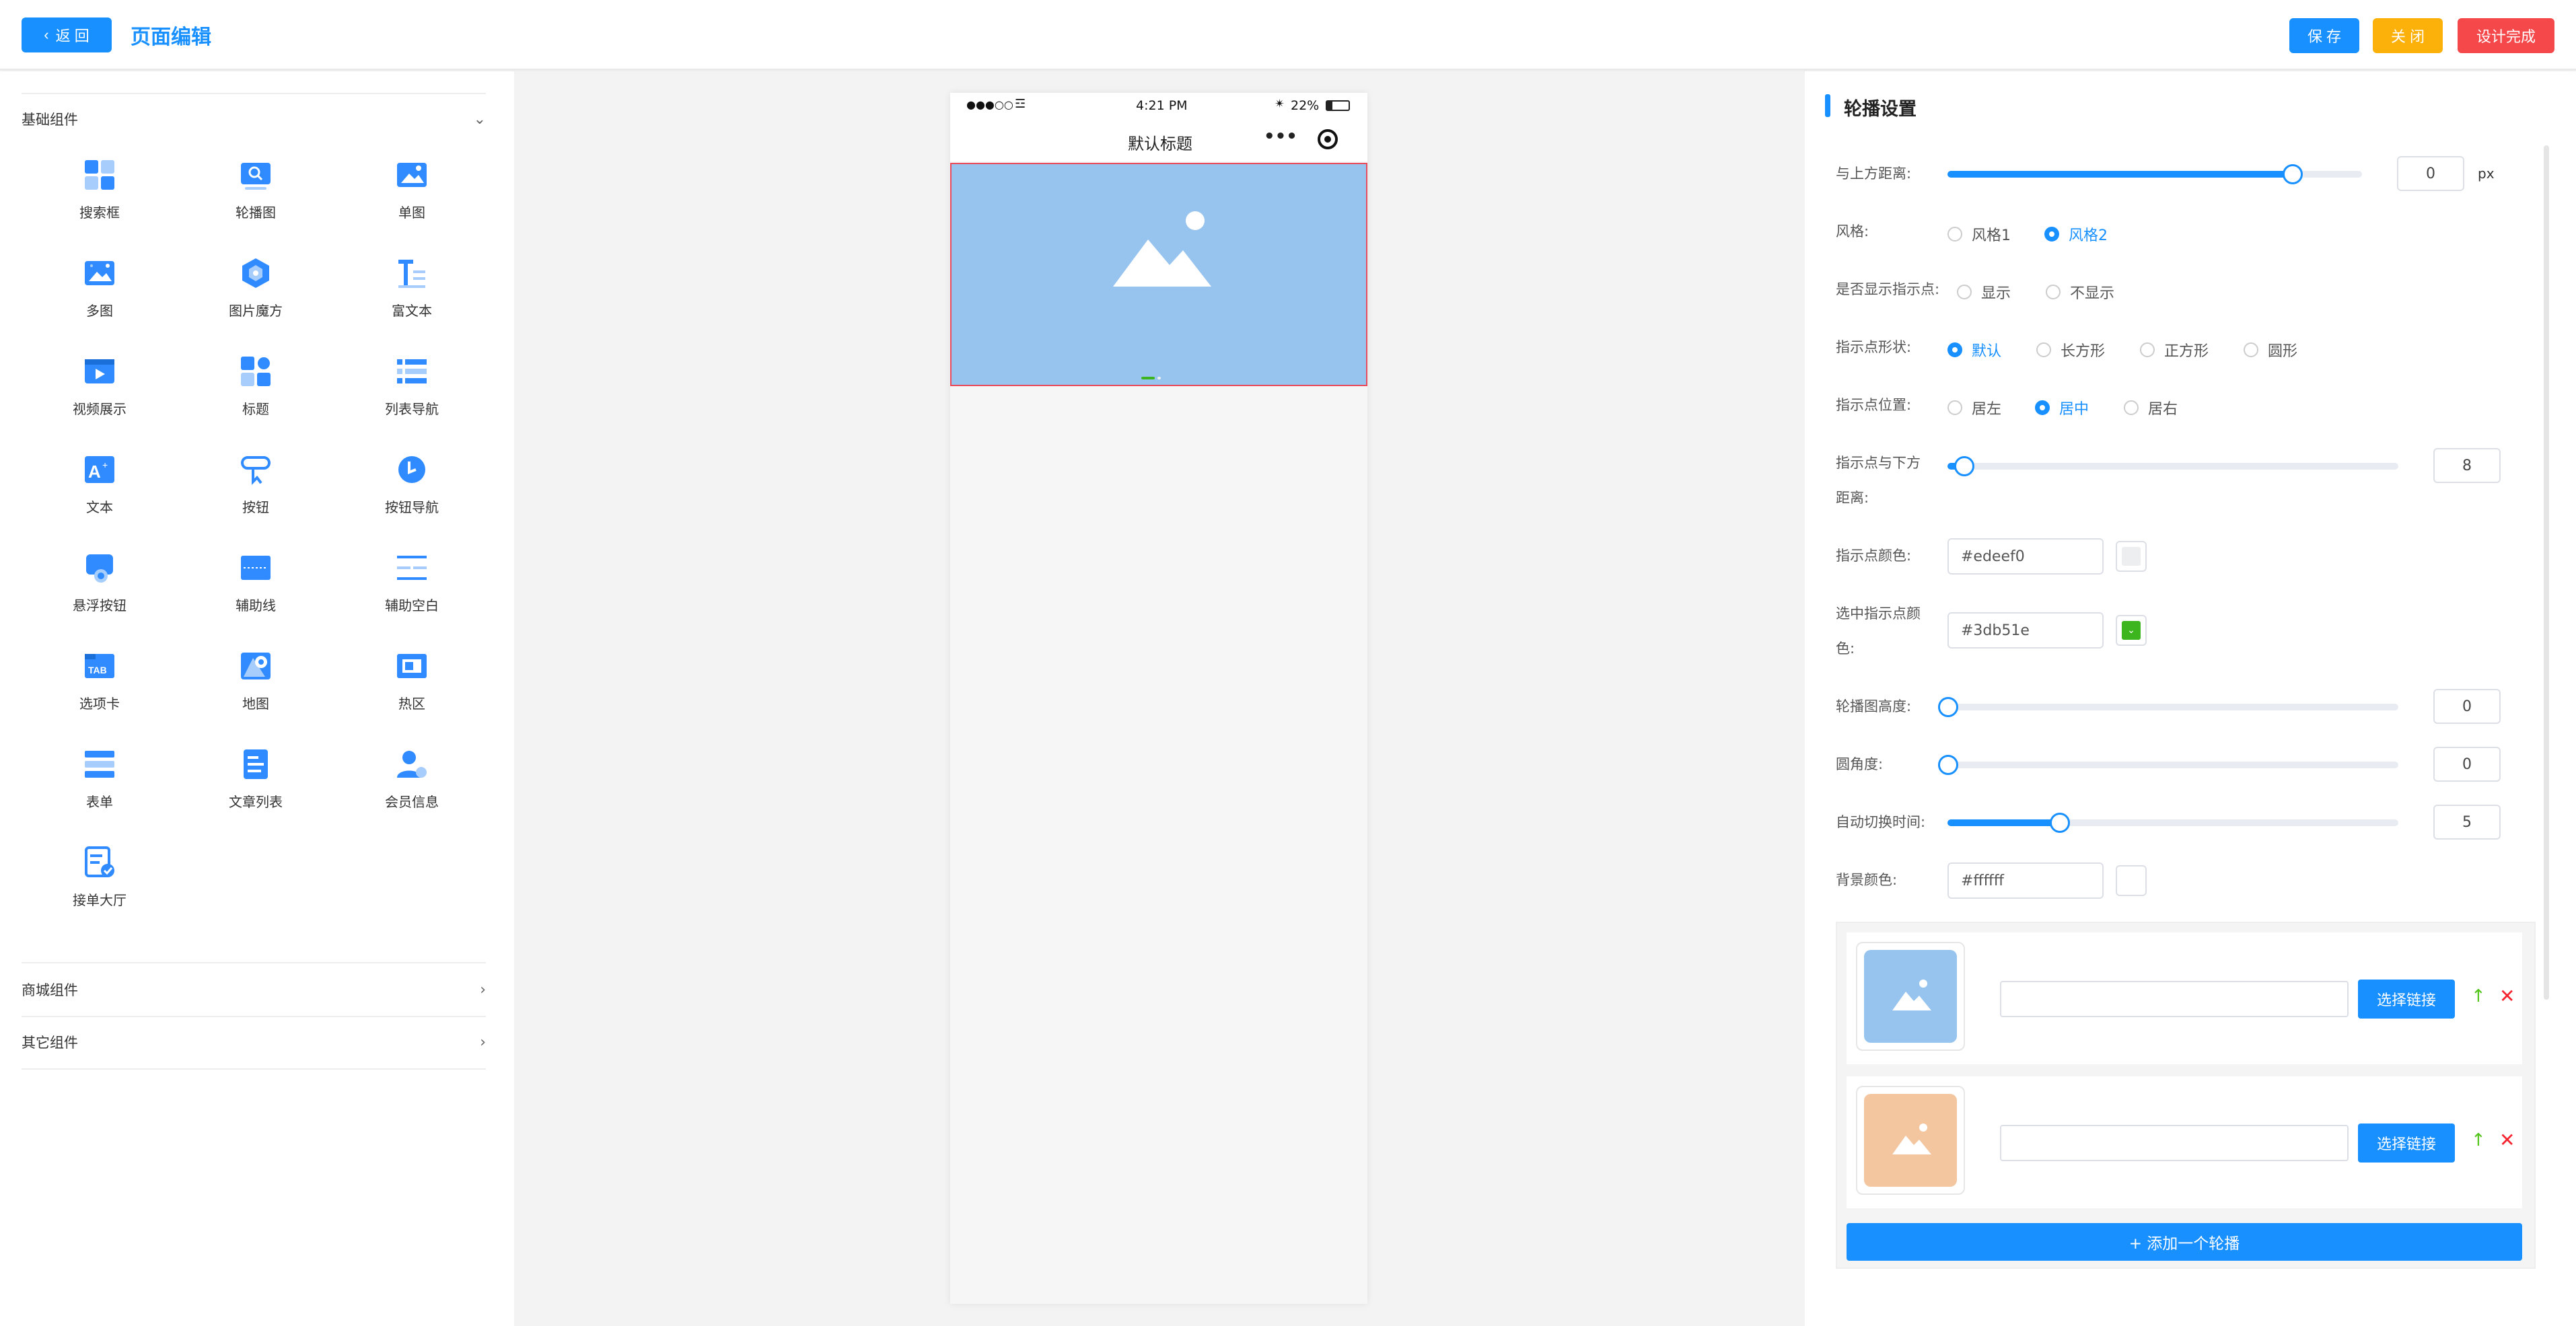 The width and height of the screenshot is (2576, 1326). Describe the element at coordinates (2184, 1242) in the screenshot. I see `add-carousel-button: + 添加一个轮播` at that location.